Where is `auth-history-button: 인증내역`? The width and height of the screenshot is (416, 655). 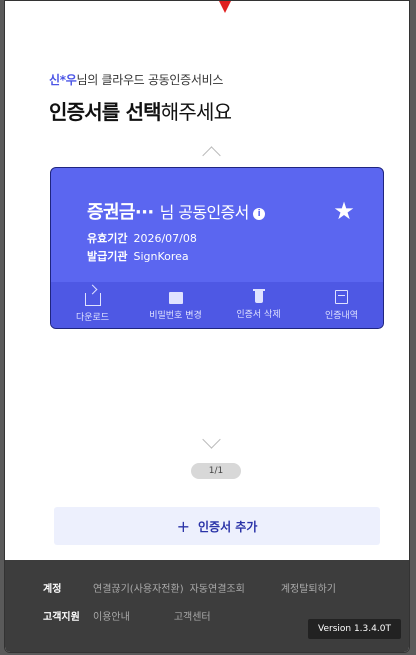 auth-history-button: 인증내역 is located at coordinates (341, 305).